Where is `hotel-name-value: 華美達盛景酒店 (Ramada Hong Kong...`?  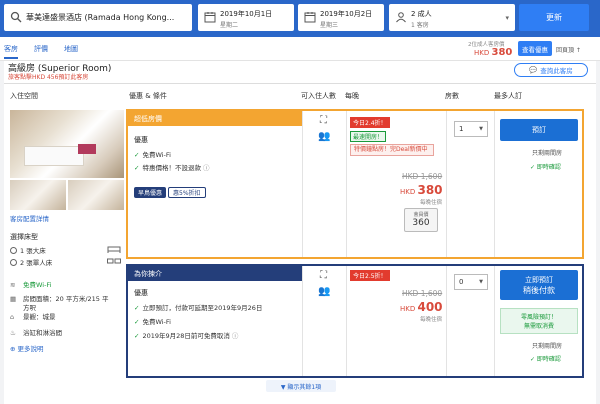
hotel-name-value: 華美達盛景酒店 (Ramada Hong Kong... is located at coordinates (107, 17).